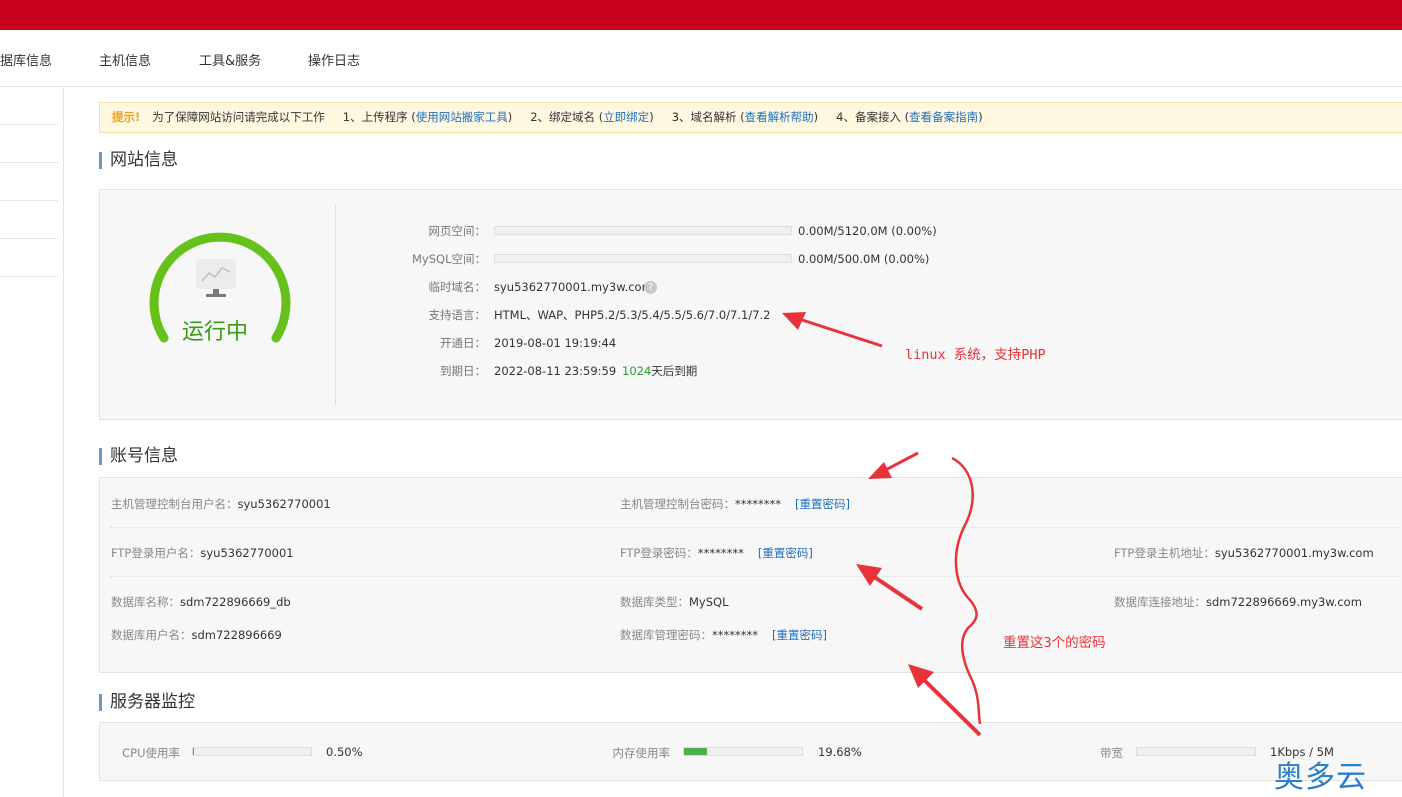  Describe the element at coordinates (463, 371) in the screenshot. I see `expire-date-label: 到期日：` at that location.